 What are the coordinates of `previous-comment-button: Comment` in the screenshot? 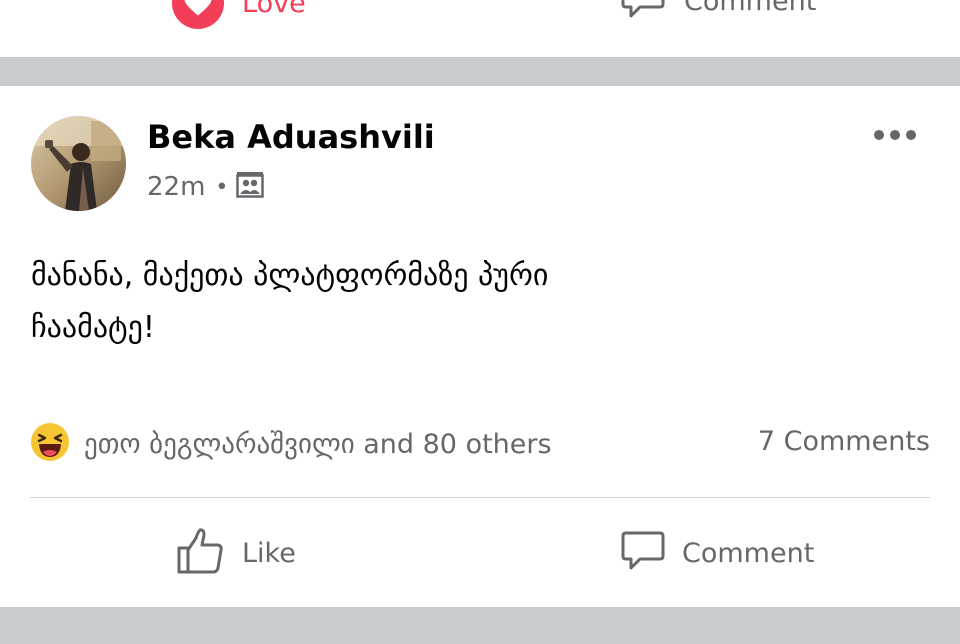 It's located at (718, 13).